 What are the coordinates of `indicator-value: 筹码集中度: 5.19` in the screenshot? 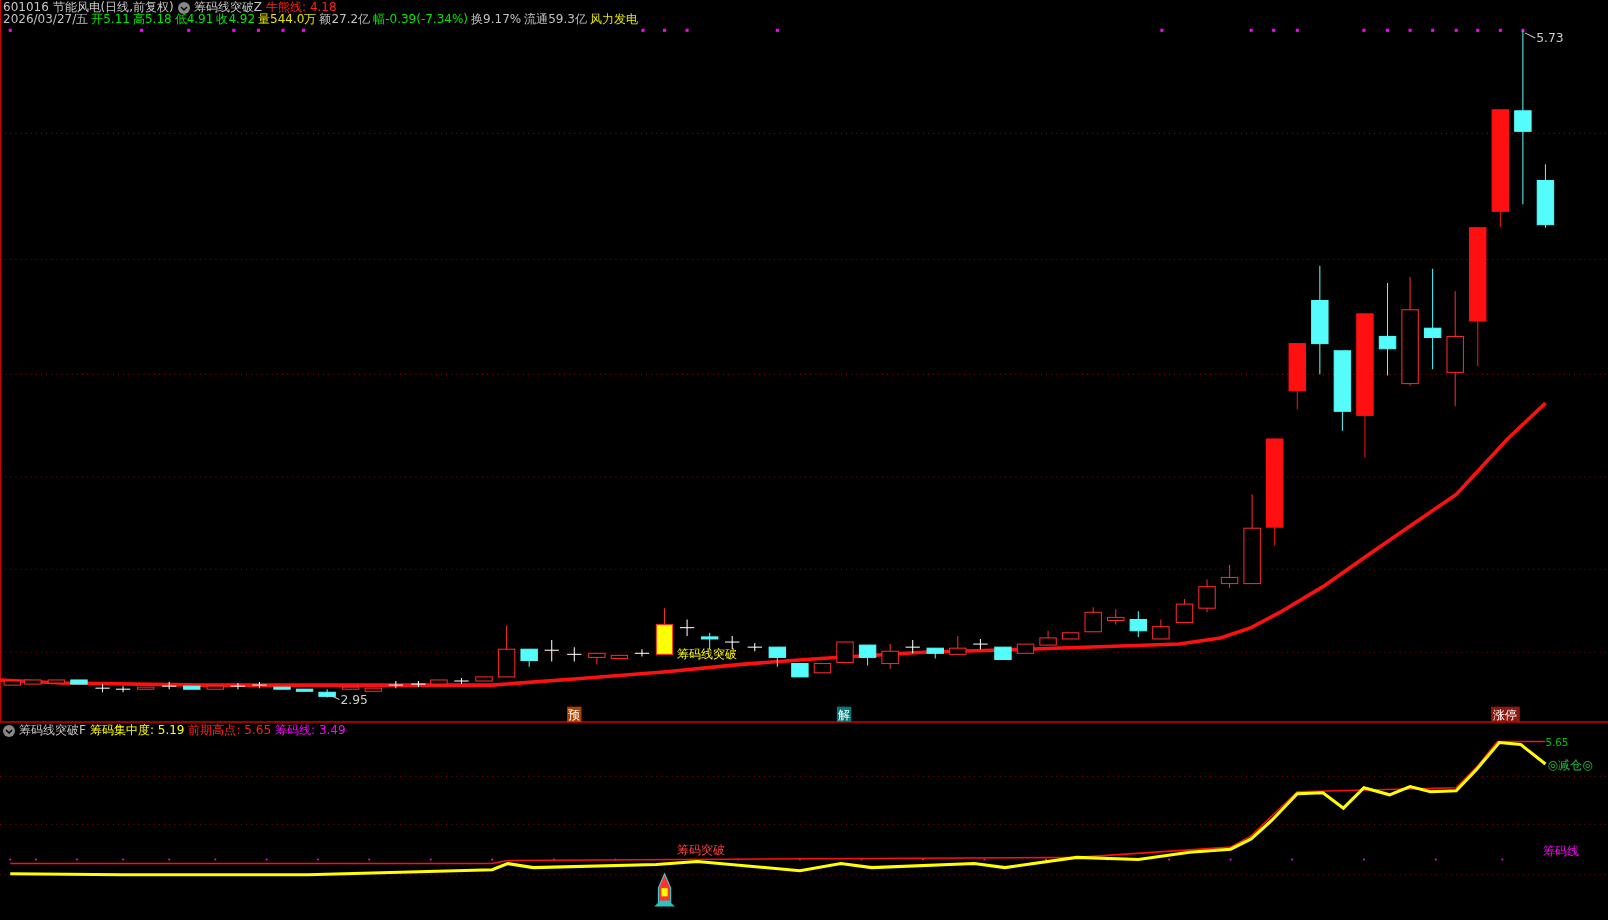 It's located at (137, 730).